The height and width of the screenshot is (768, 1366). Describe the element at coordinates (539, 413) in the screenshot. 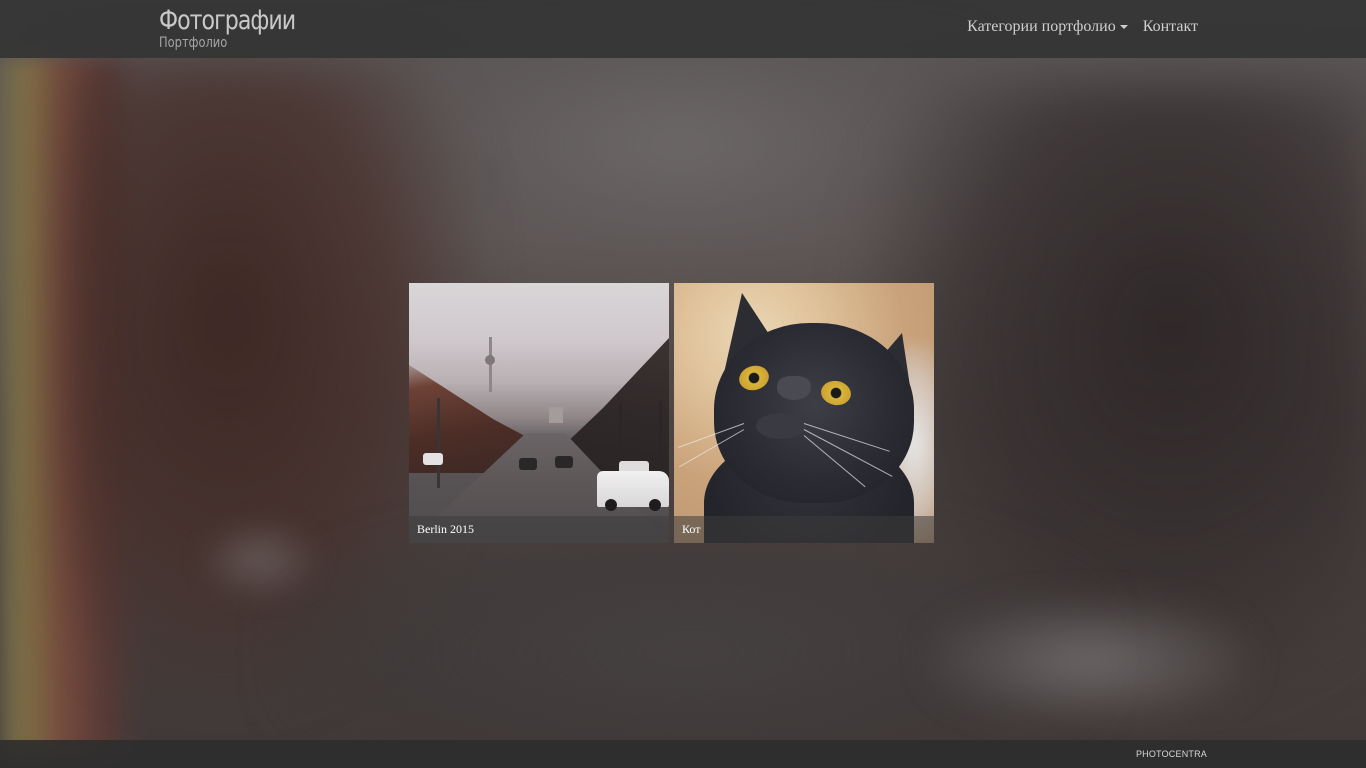

I see `gallery-item-berlin-2015: Berlin 2015` at that location.